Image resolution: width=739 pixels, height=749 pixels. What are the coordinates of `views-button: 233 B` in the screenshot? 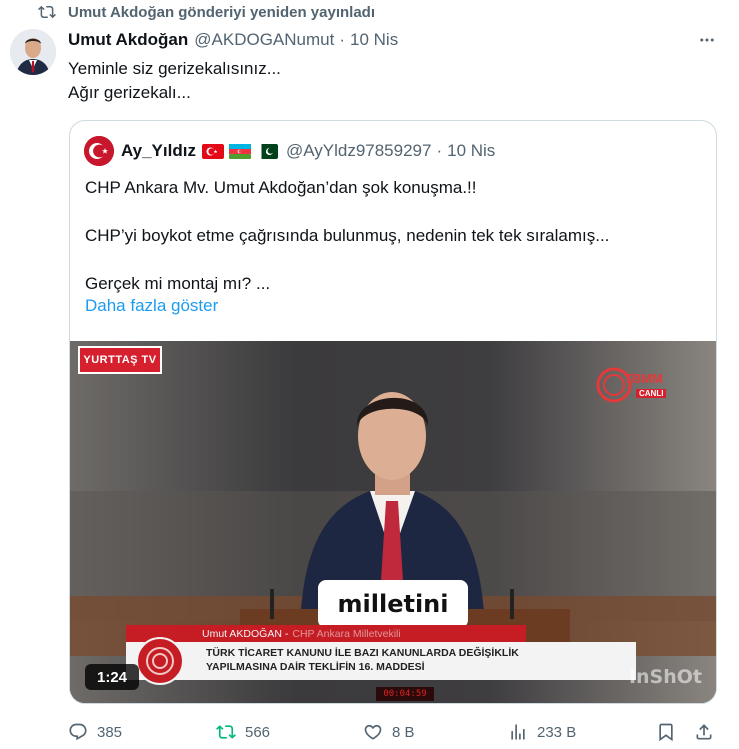 It's located at (542, 732).